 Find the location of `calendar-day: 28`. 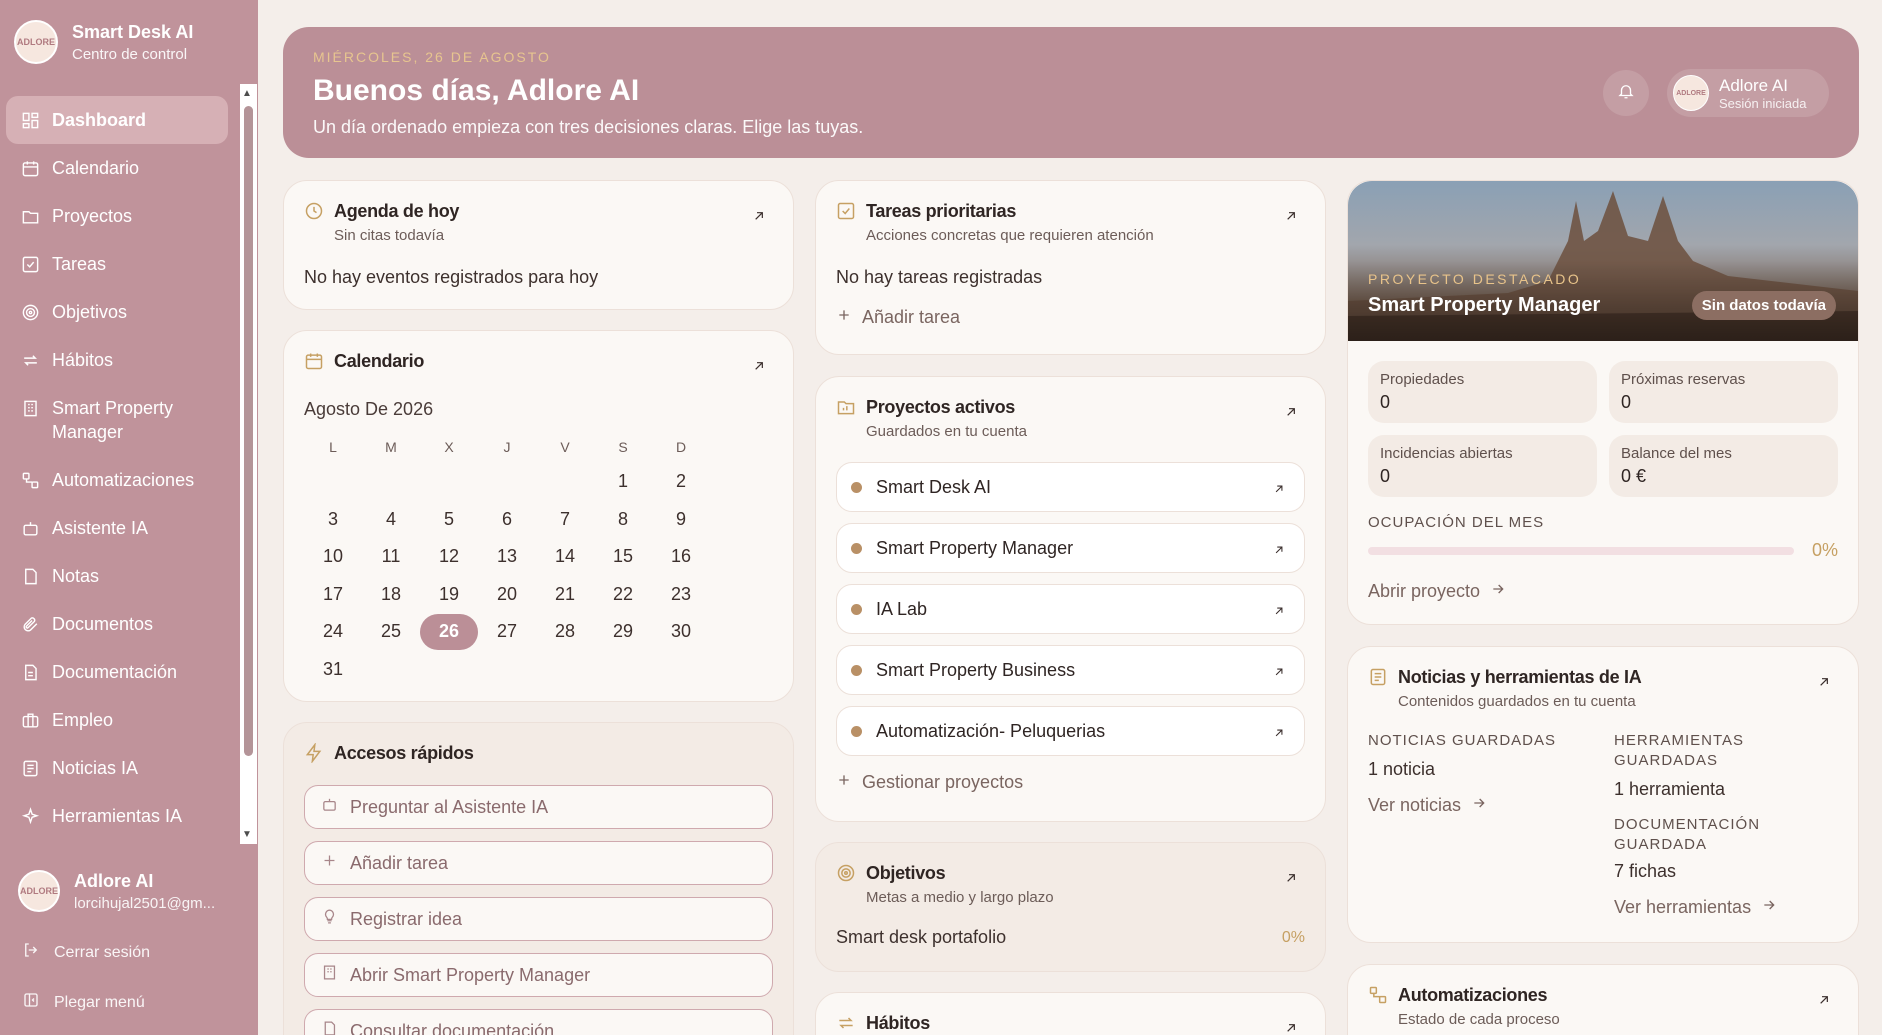

calendar-day: 28 is located at coordinates (565, 632).